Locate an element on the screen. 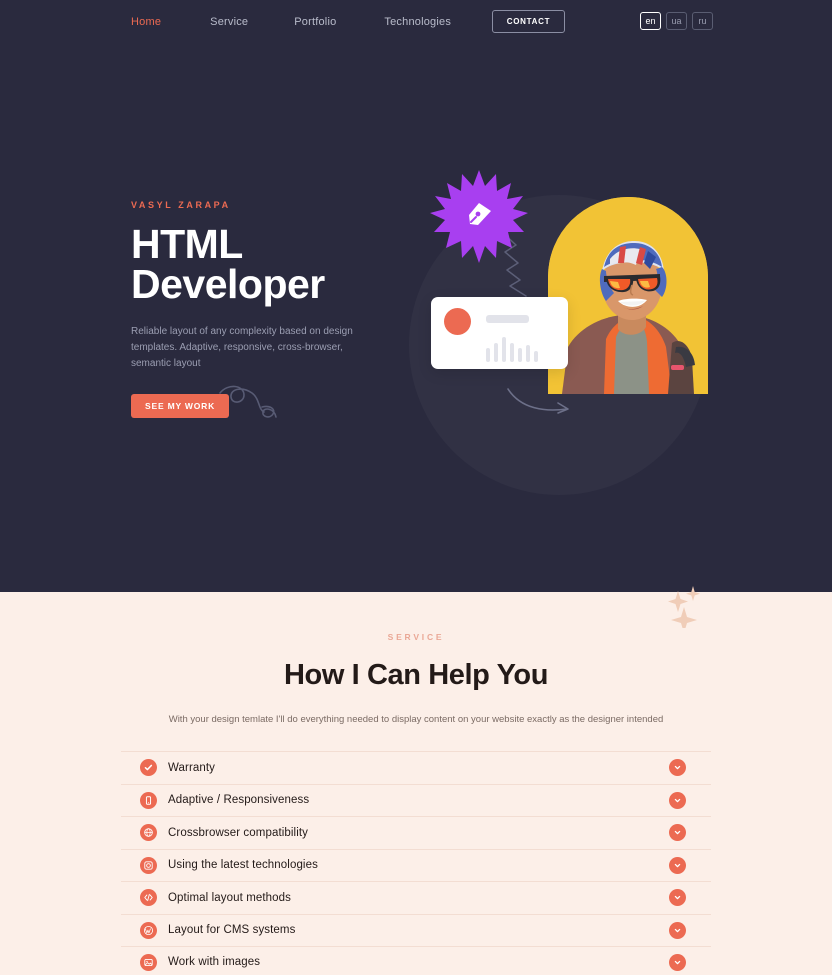  see-my-work-button: SEE MY WORK is located at coordinates (180, 406).